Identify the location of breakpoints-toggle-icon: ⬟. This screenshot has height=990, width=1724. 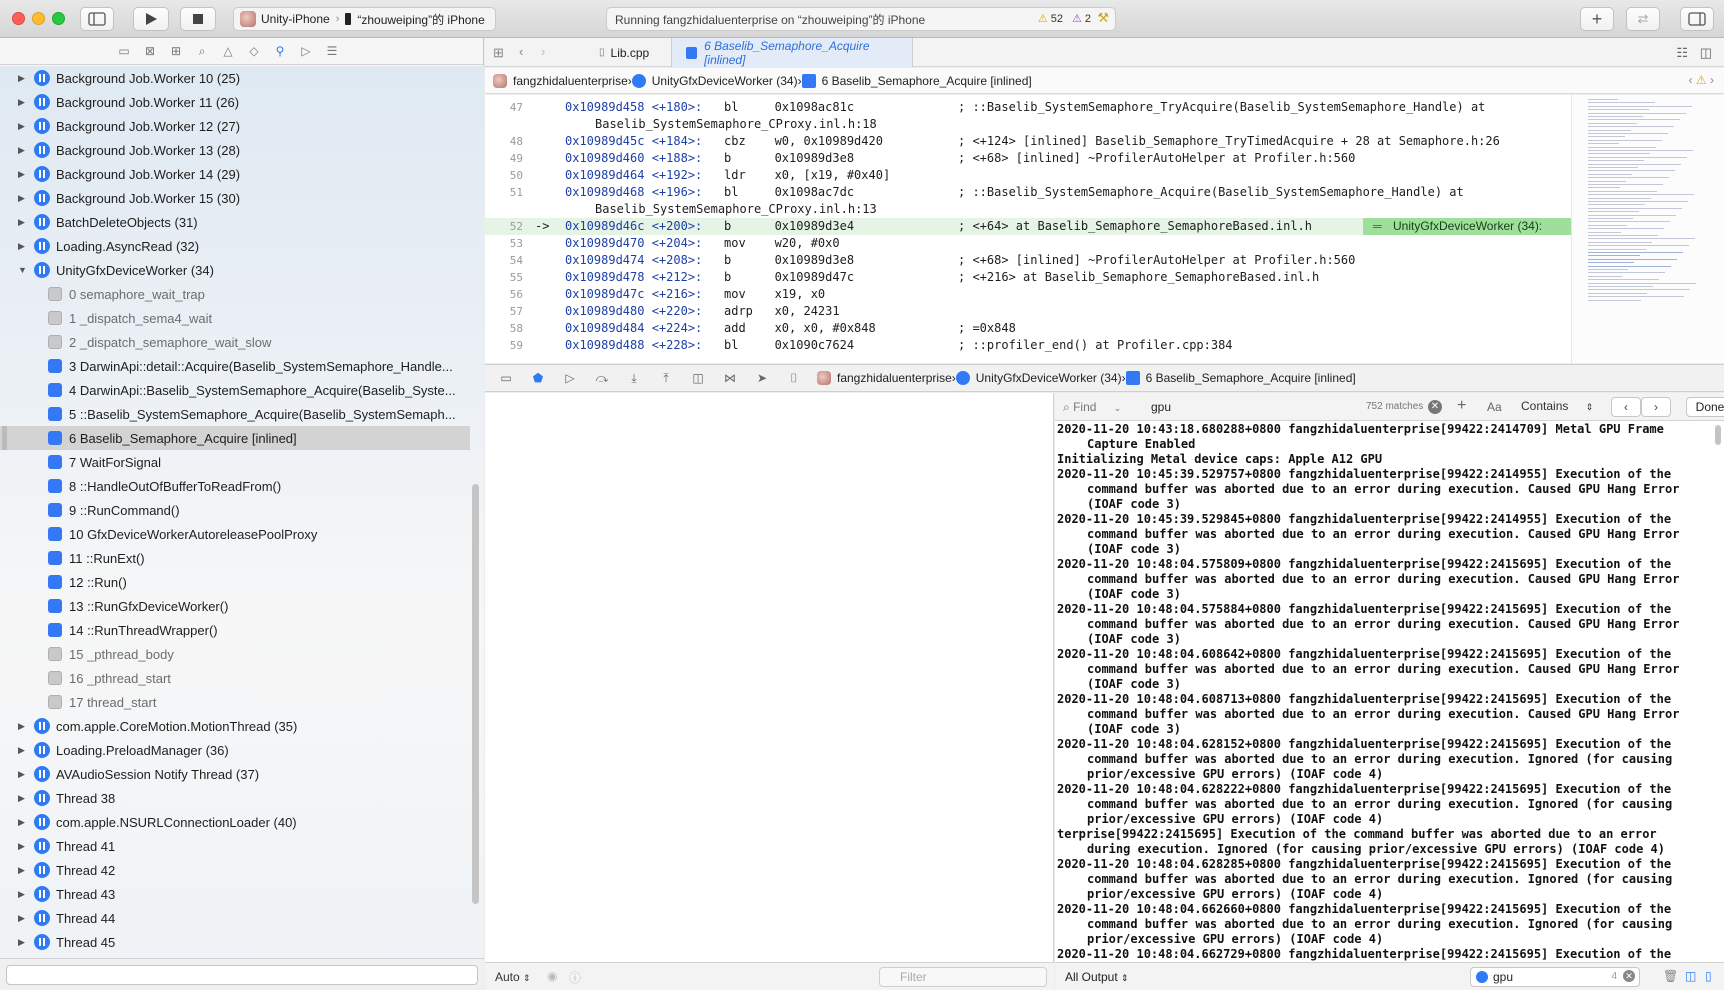
(538, 378).